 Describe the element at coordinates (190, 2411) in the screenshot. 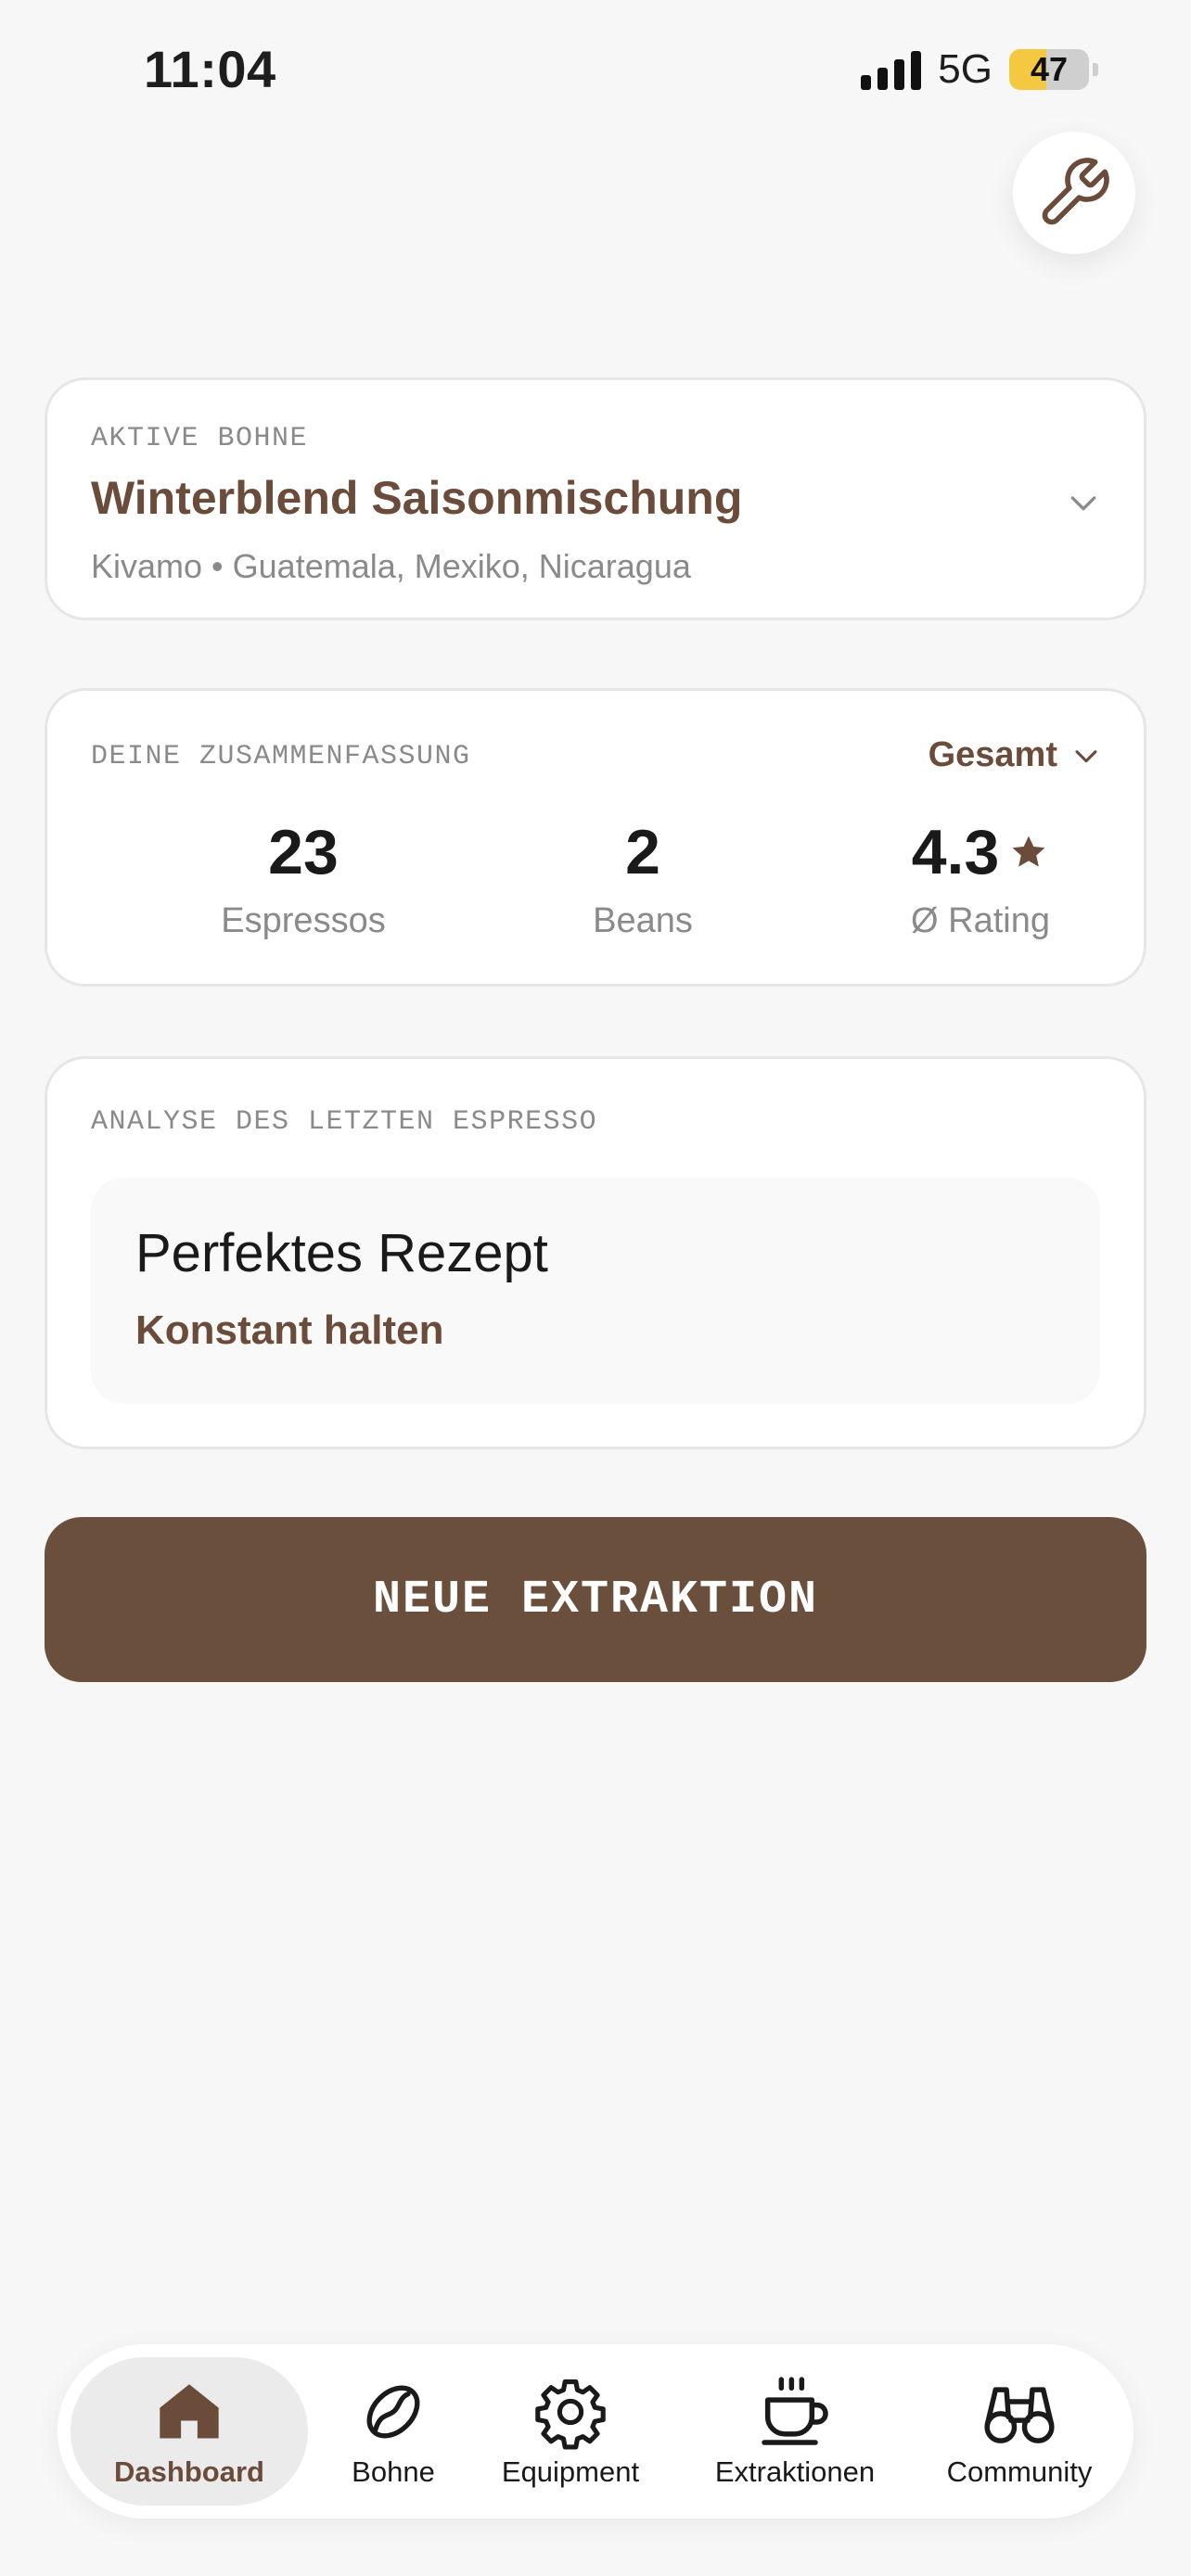

I see `house-icon` at that location.